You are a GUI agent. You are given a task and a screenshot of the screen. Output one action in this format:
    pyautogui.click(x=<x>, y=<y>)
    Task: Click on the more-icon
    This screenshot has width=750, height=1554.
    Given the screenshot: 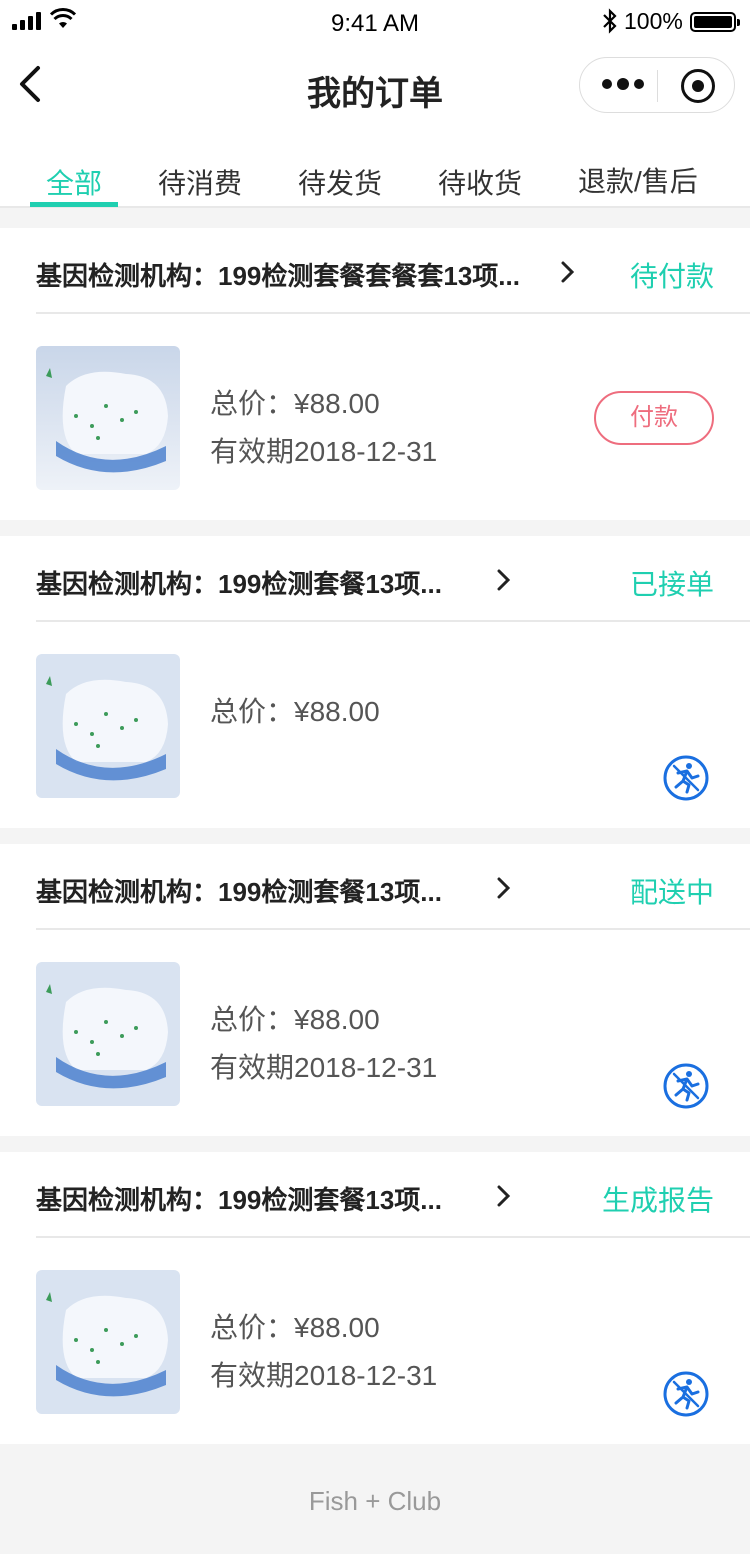 What is the action you would take?
    pyautogui.click(x=623, y=84)
    